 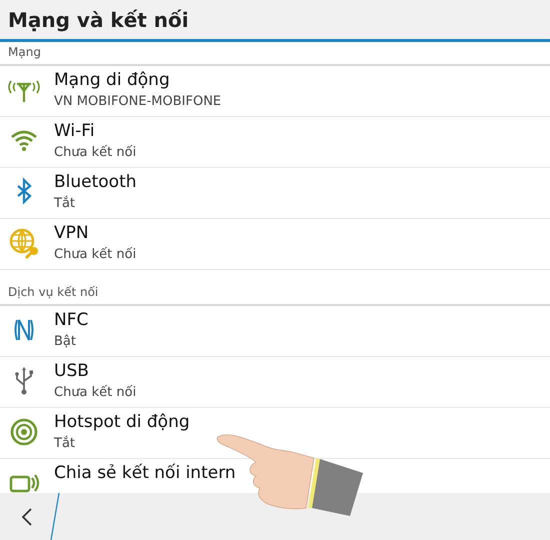 I want to click on item-subtitle: Bật, so click(x=65, y=342).